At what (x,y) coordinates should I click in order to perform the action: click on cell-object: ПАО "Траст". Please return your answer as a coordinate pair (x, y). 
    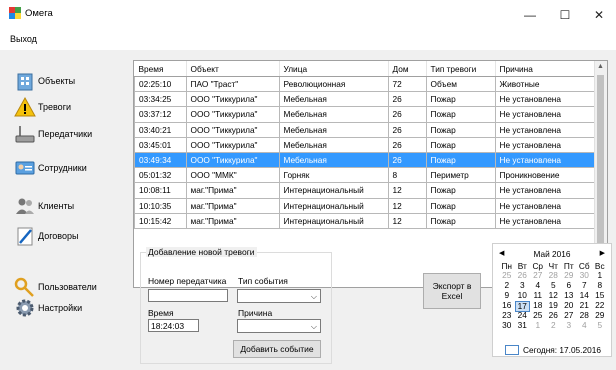
    Looking at the image, I should click on (232, 84).